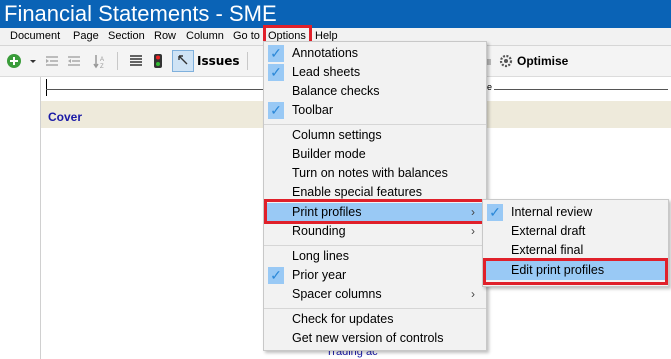 The height and width of the screenshot is (359, 671). What do you see at coordinates (506, 61) in the screenshot?
I see `optimise-gear-icon` at bounding box center [506, 61].